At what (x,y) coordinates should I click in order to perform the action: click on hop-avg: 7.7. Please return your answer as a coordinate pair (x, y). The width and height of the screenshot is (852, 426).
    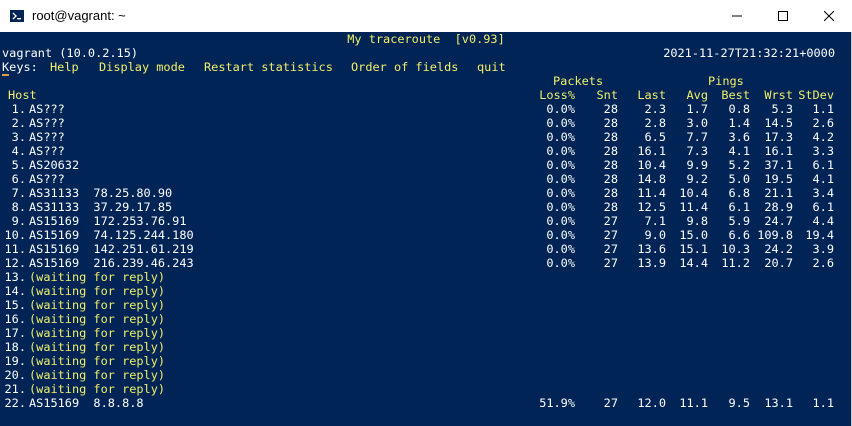
    Looking at the image, I should click on (697, 137).